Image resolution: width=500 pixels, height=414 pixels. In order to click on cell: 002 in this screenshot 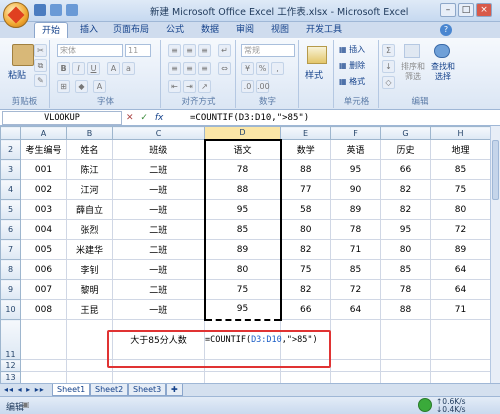, I will do `click(43, 189)`.